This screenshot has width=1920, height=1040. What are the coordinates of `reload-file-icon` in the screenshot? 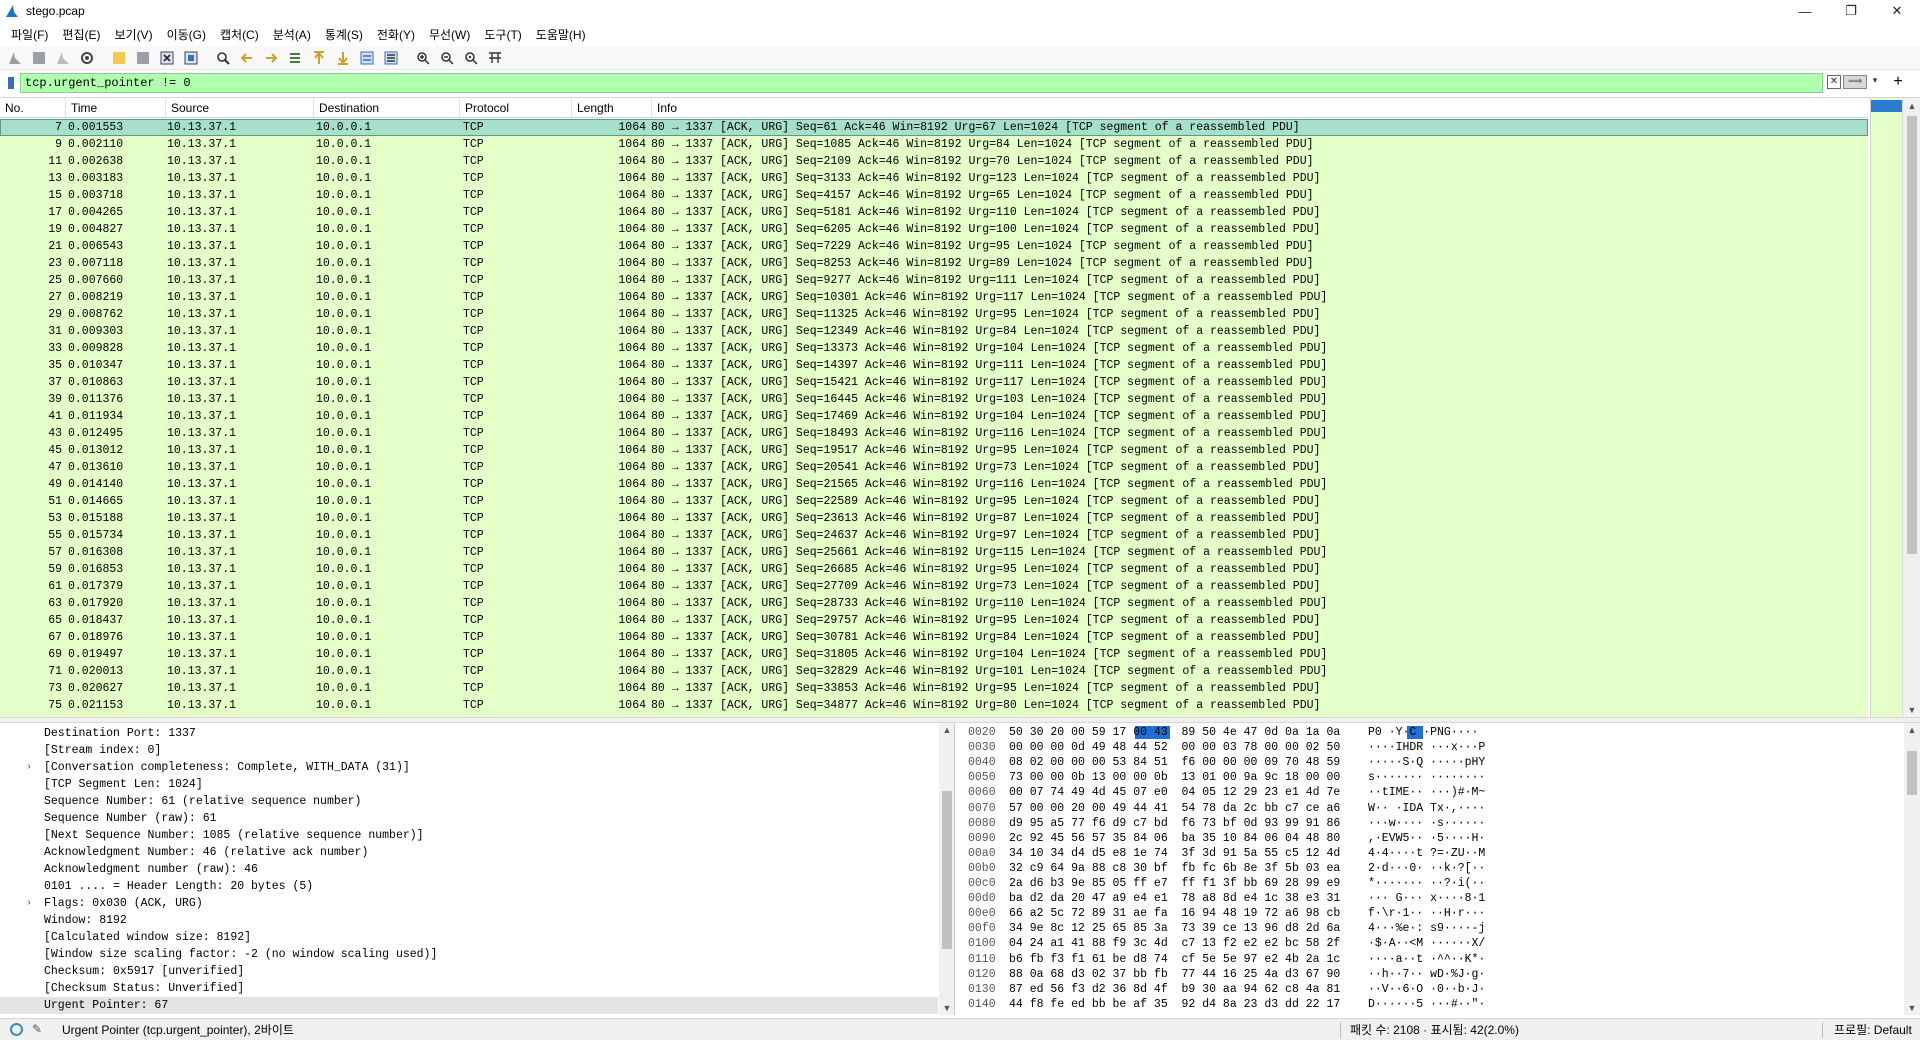 It's located at (191, 58).